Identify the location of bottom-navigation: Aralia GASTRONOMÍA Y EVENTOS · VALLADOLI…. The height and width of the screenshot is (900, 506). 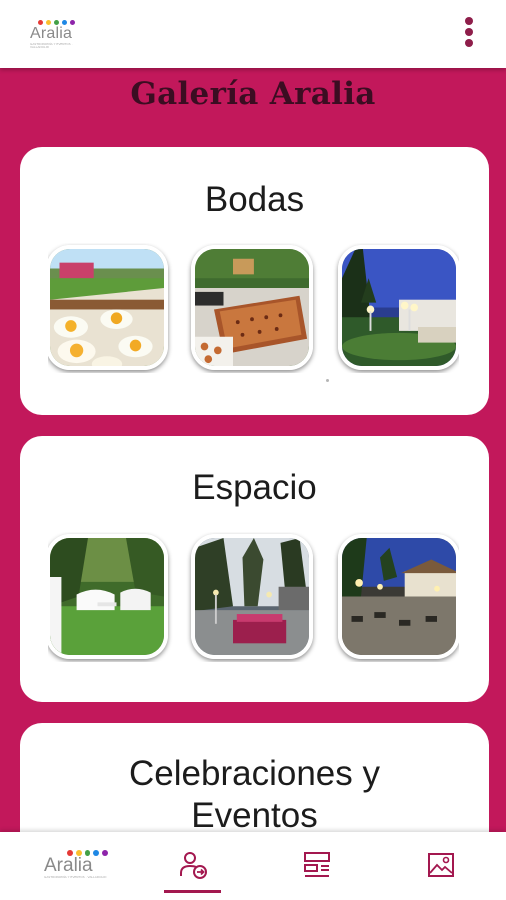
(253, 866).